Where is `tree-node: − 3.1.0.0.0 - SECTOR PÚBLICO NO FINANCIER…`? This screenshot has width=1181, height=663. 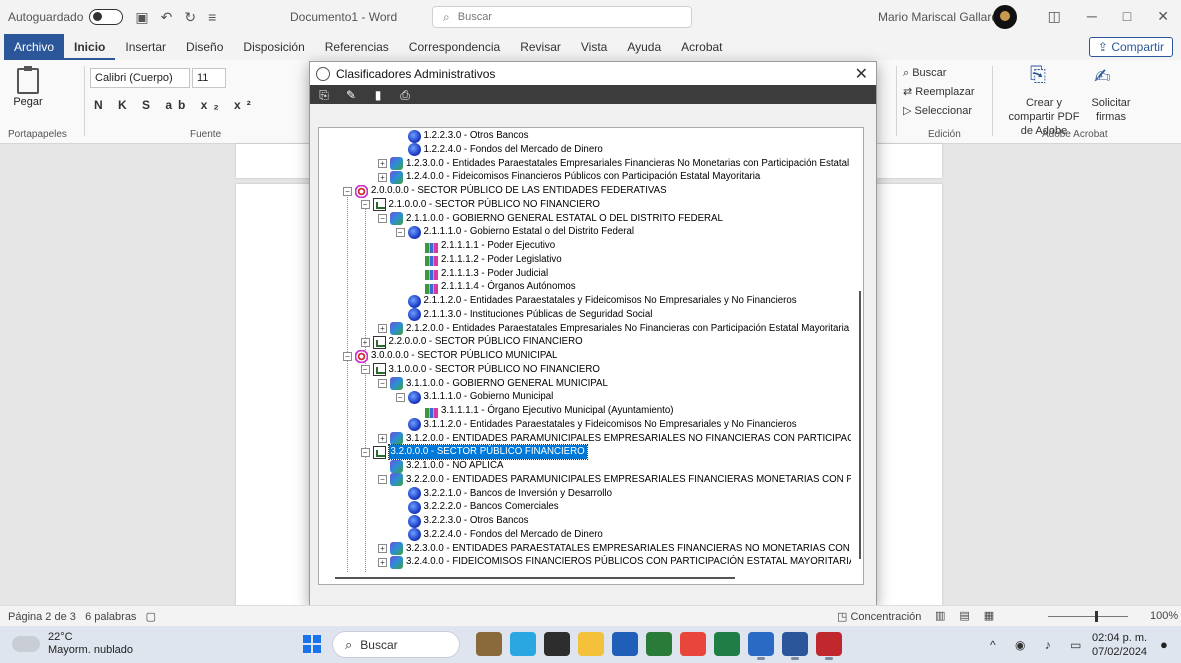 tree-node: − 3.1.0.0.0 - SECTOR PÚBLICO NO FINANCIER… is located at coordinates (480, 370).